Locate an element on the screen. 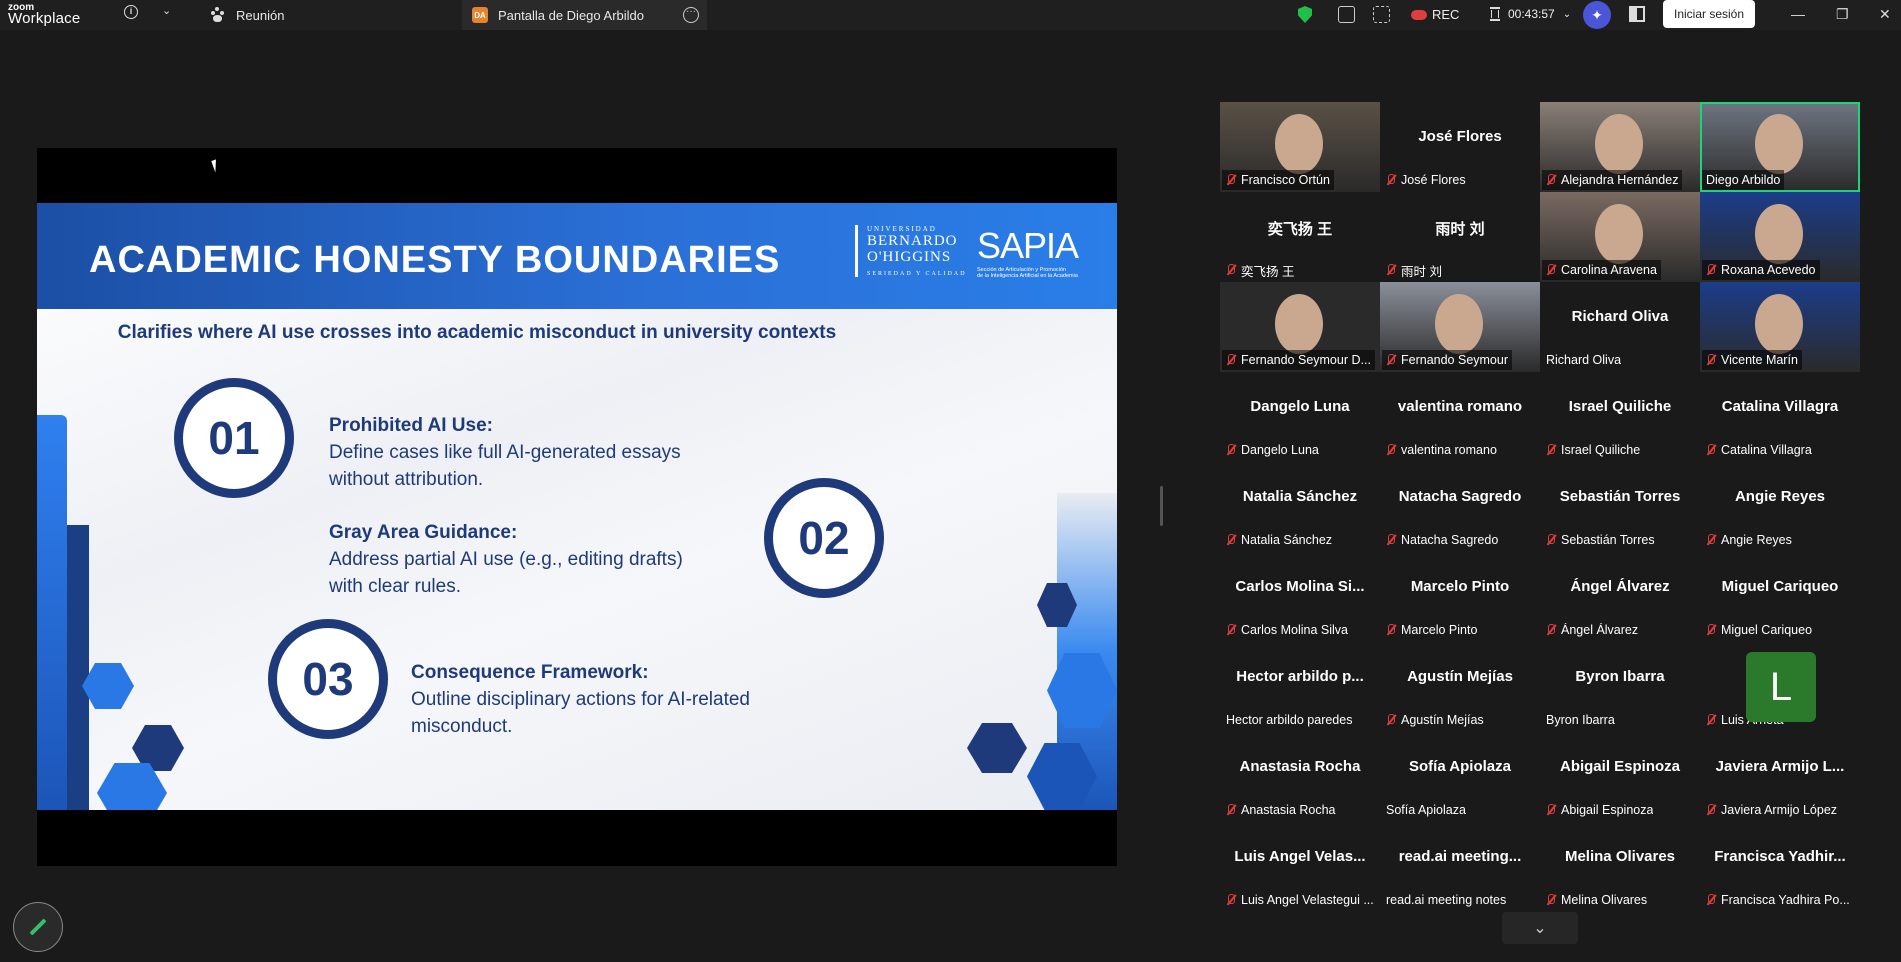 Image resolution: width=1901 pixels, height=962 pixels. recording-indicator: REC is located at coordinates (1435, 14).